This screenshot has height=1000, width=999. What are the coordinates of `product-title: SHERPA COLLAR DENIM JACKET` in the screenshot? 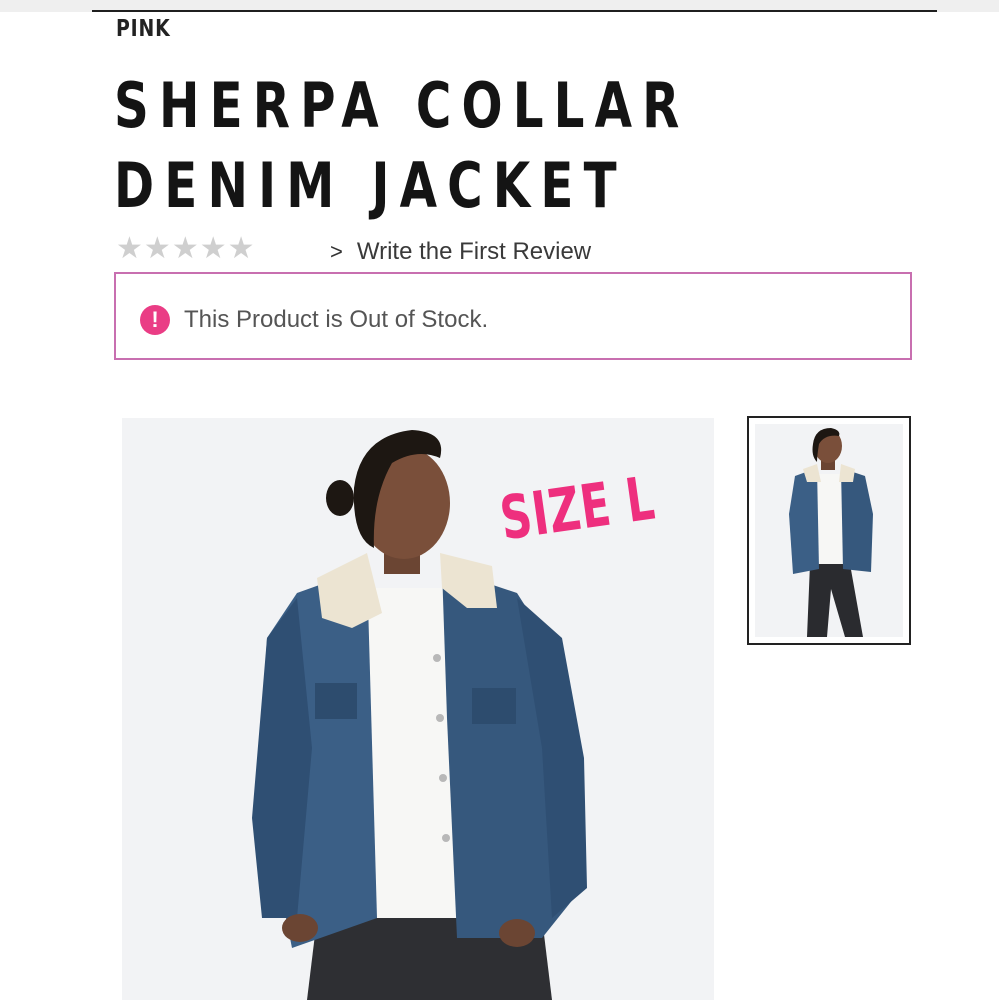 It's located at (402, 146).